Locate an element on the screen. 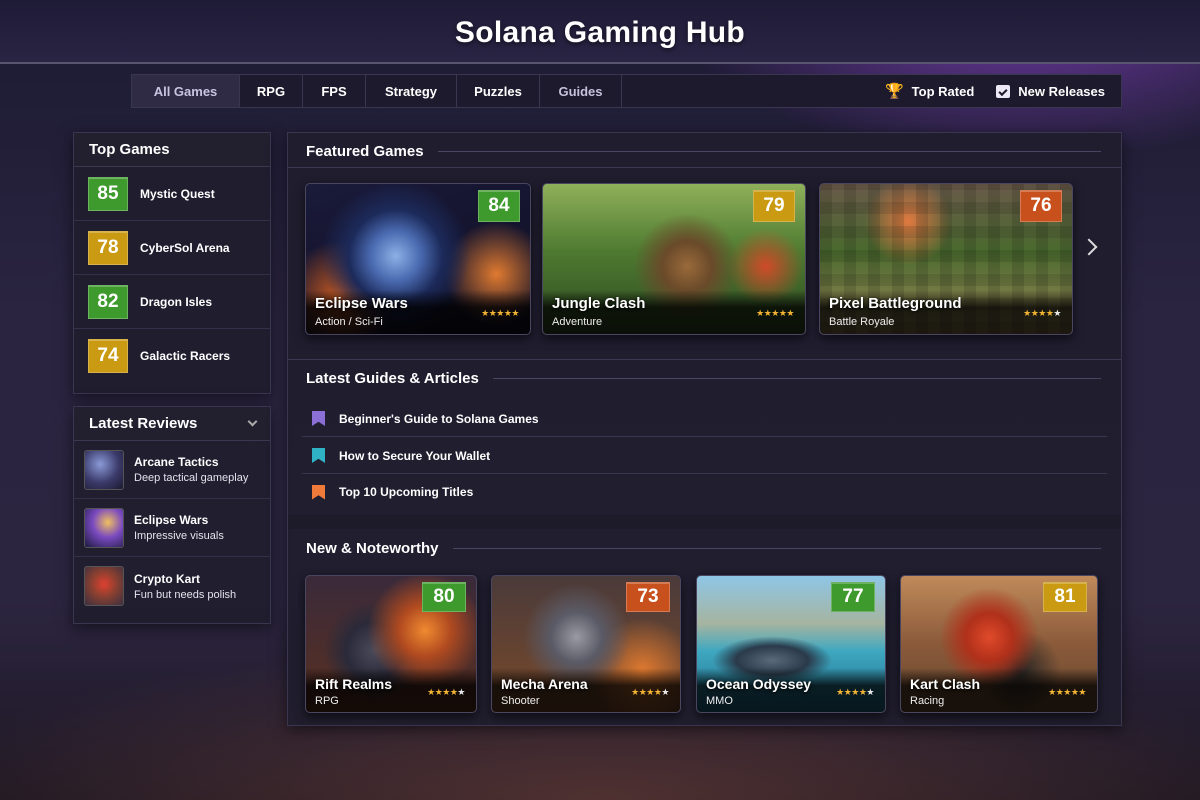  header: Solana Gaming Hub is located at coordinates (600, 32).